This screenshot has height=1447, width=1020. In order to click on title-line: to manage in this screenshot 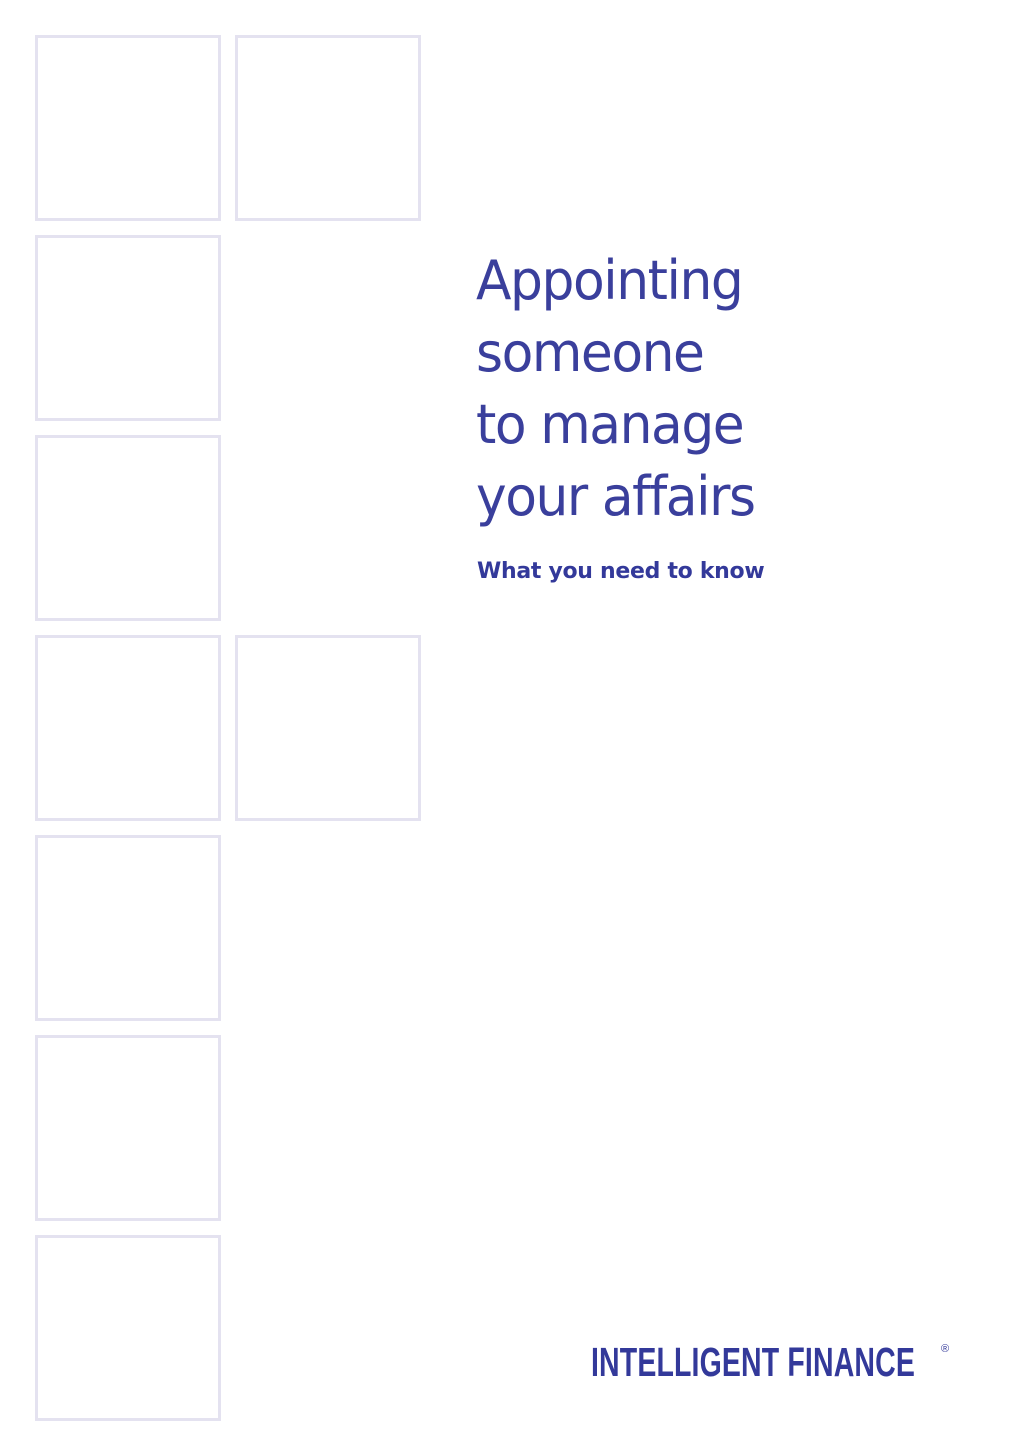, I will do `click(610, 424)`.